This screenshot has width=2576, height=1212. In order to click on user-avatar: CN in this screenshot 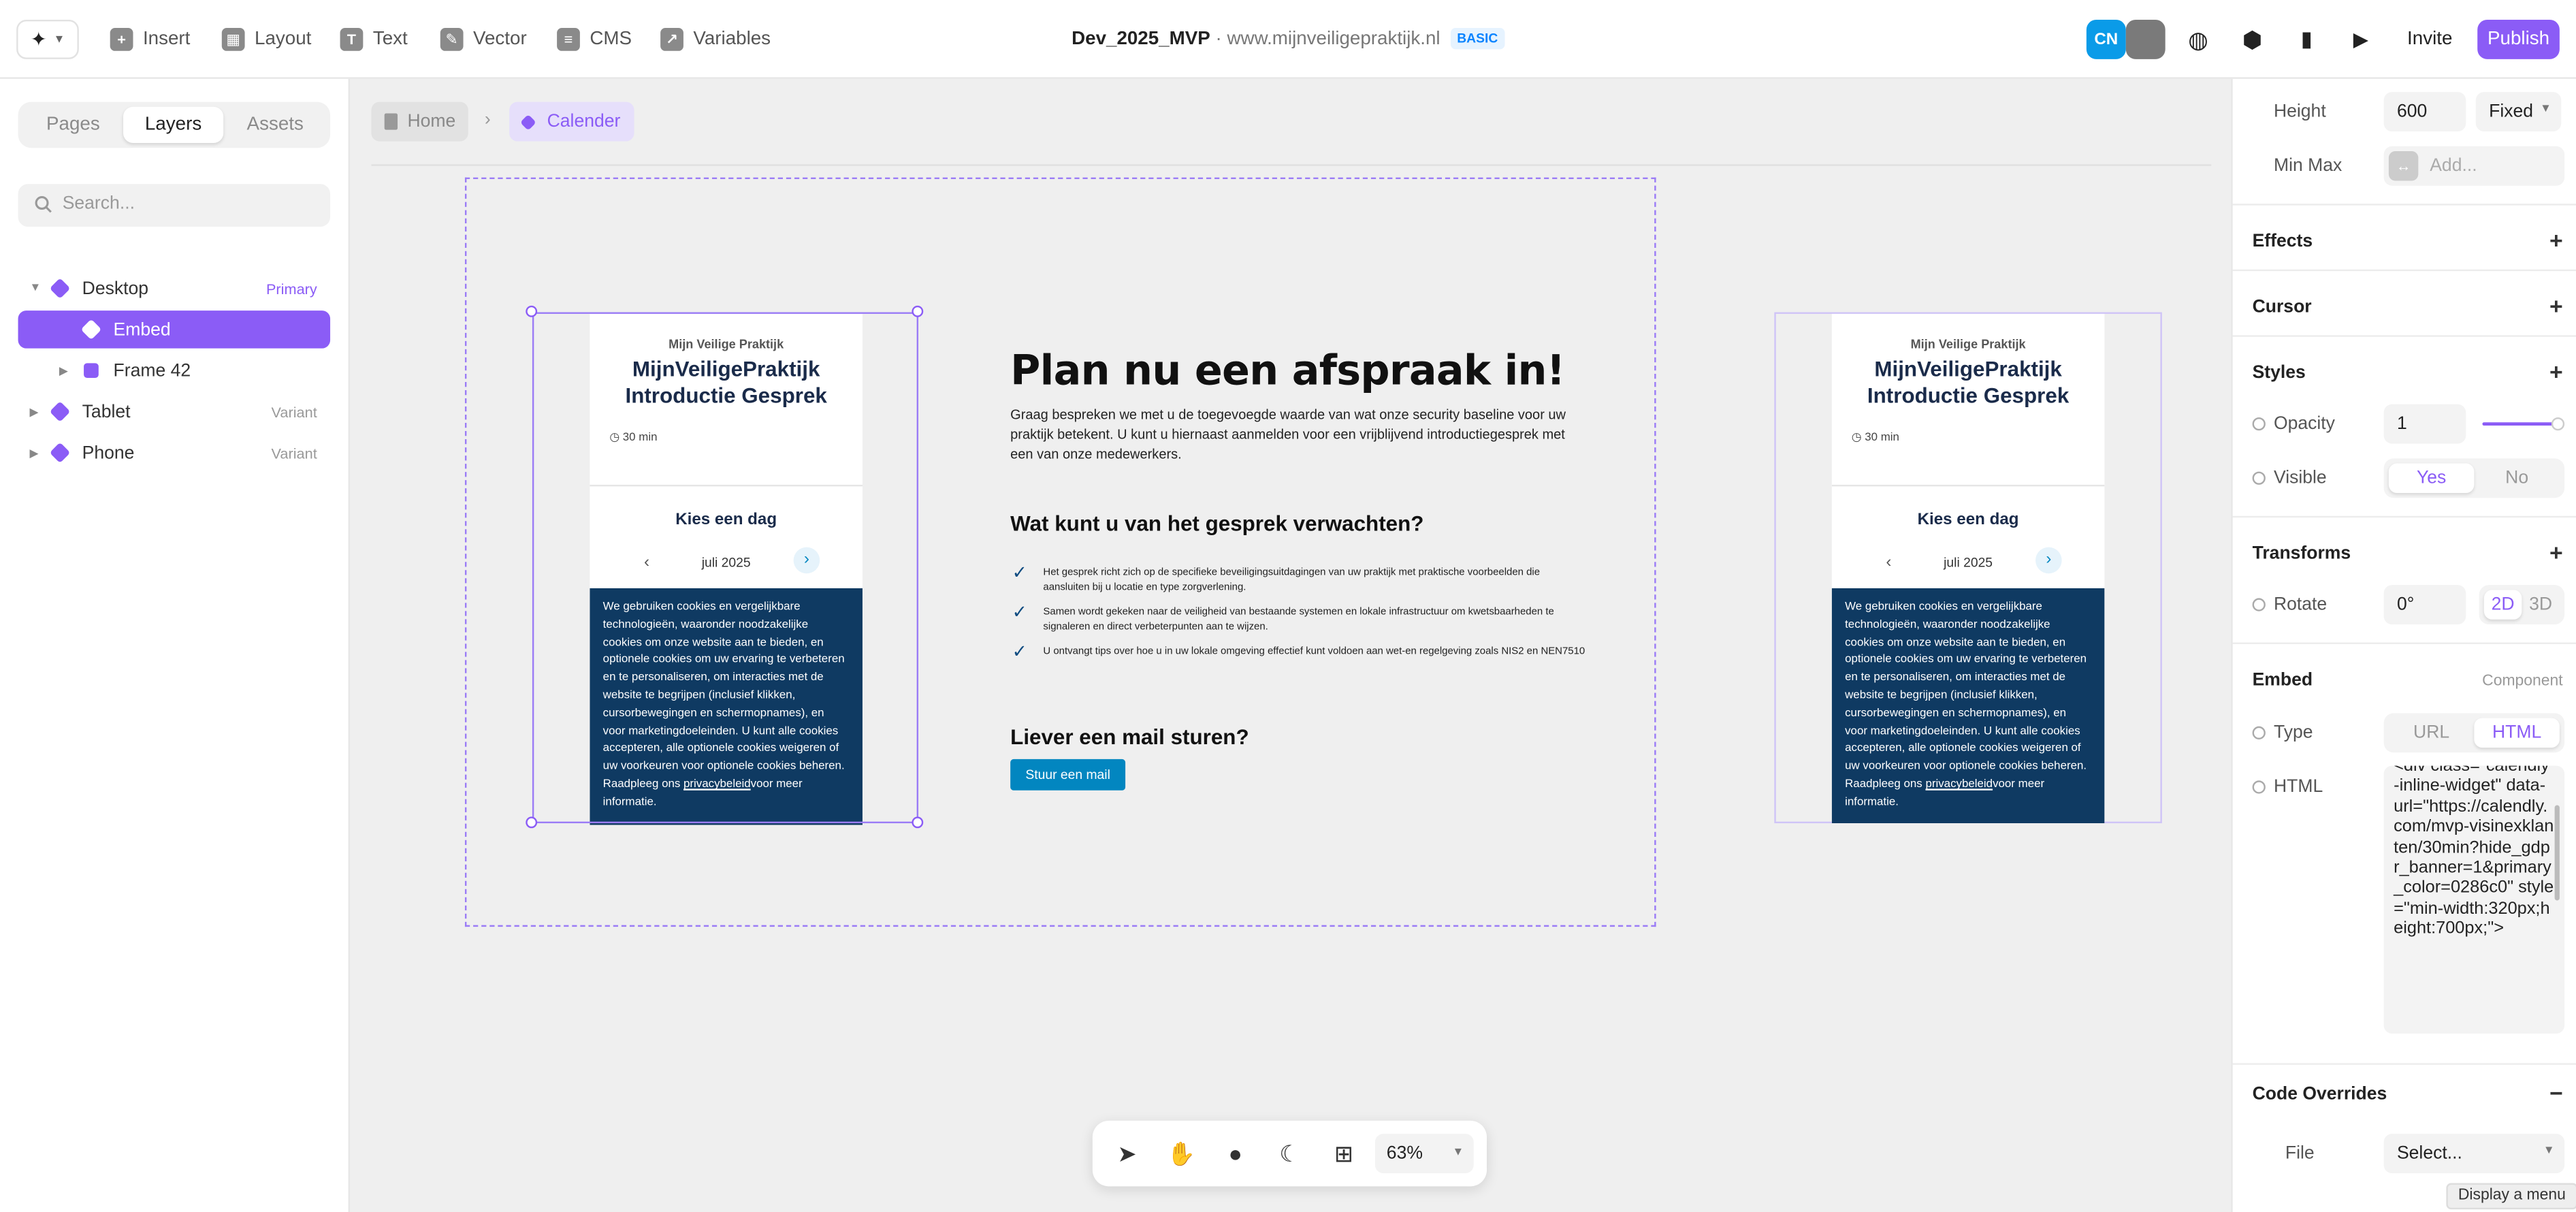, I will do `click(2106, 39)`.